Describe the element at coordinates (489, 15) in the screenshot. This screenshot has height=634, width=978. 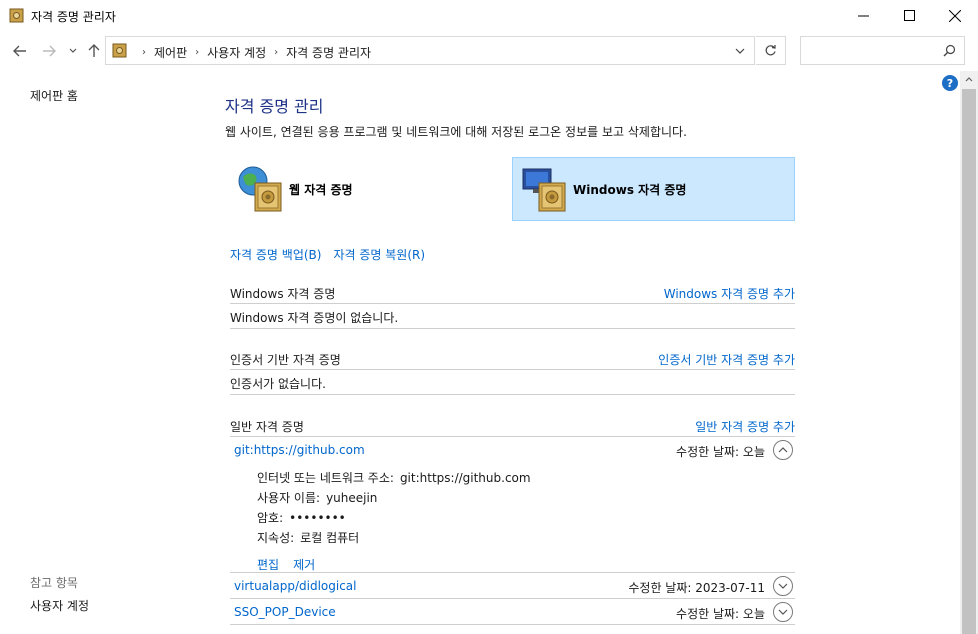
I see `title-bar: 자격 증명 관리자` at that location.